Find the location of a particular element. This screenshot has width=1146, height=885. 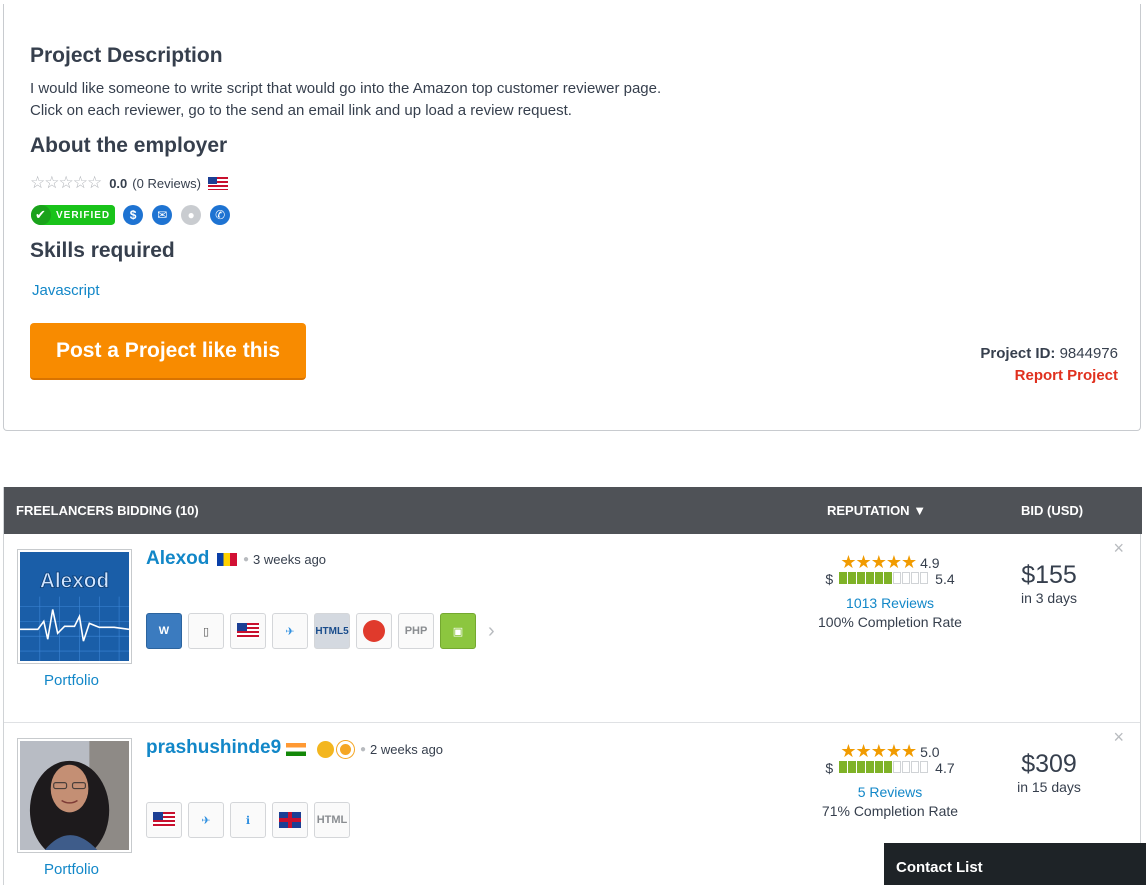

verified-freelancer-icon is located at coordinates (345, 749).